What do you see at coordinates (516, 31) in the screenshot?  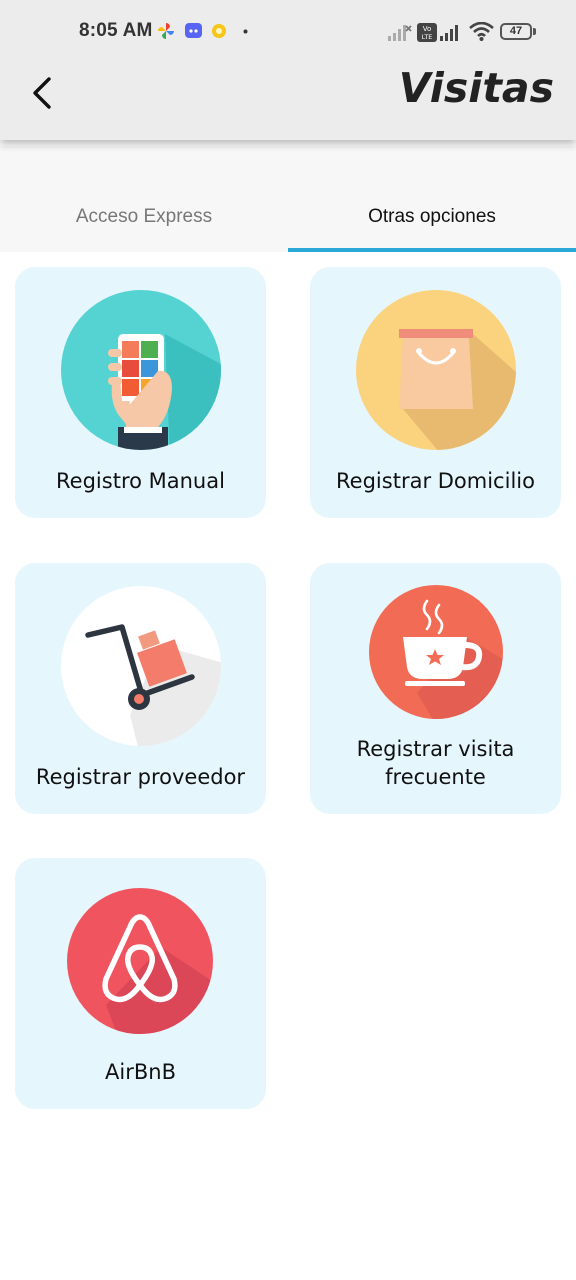 I see `battery-icon: 47` at bounding box center [516, 31].